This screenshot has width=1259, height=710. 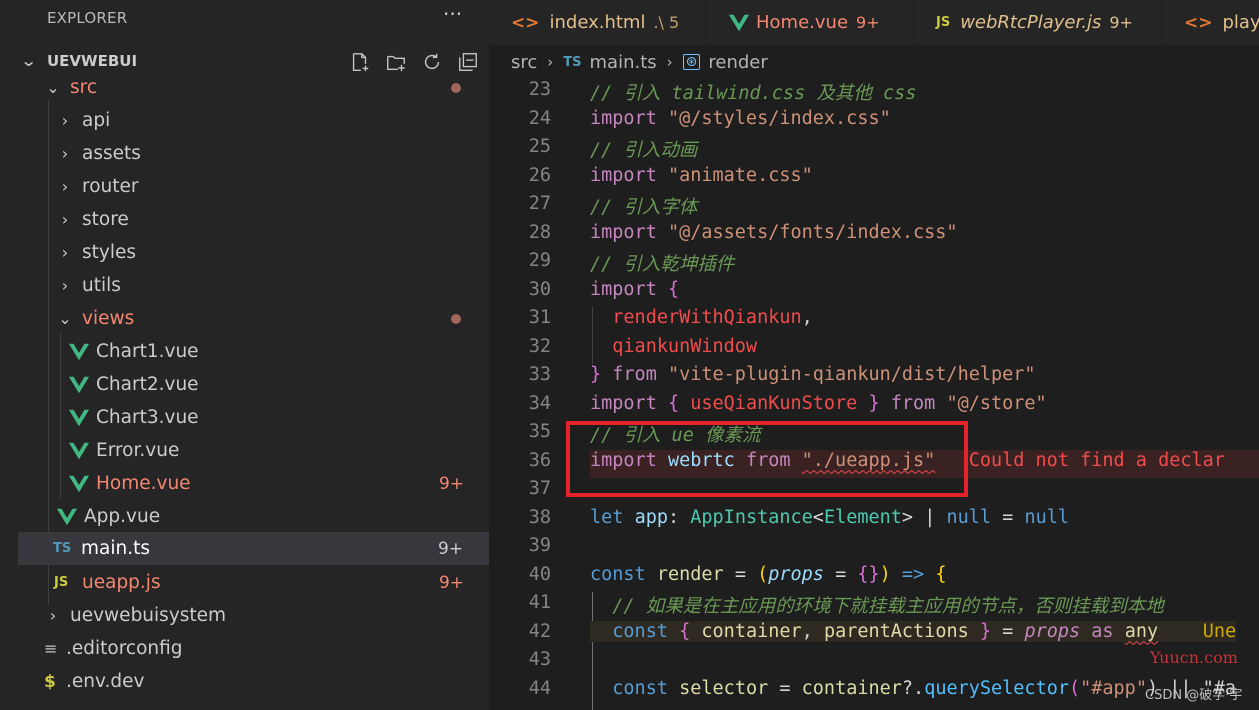 I want to click on tree-item-label: Home.vue, so click(x=143, y=483).